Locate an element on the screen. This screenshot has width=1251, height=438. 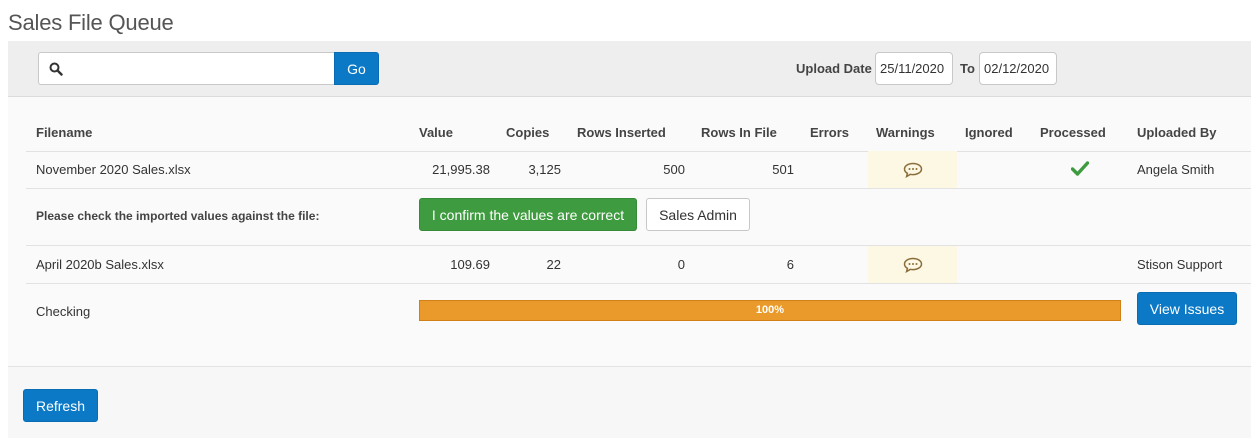
cell-uploaded-by: Angela Smith is located at coordinates (1176, 169).